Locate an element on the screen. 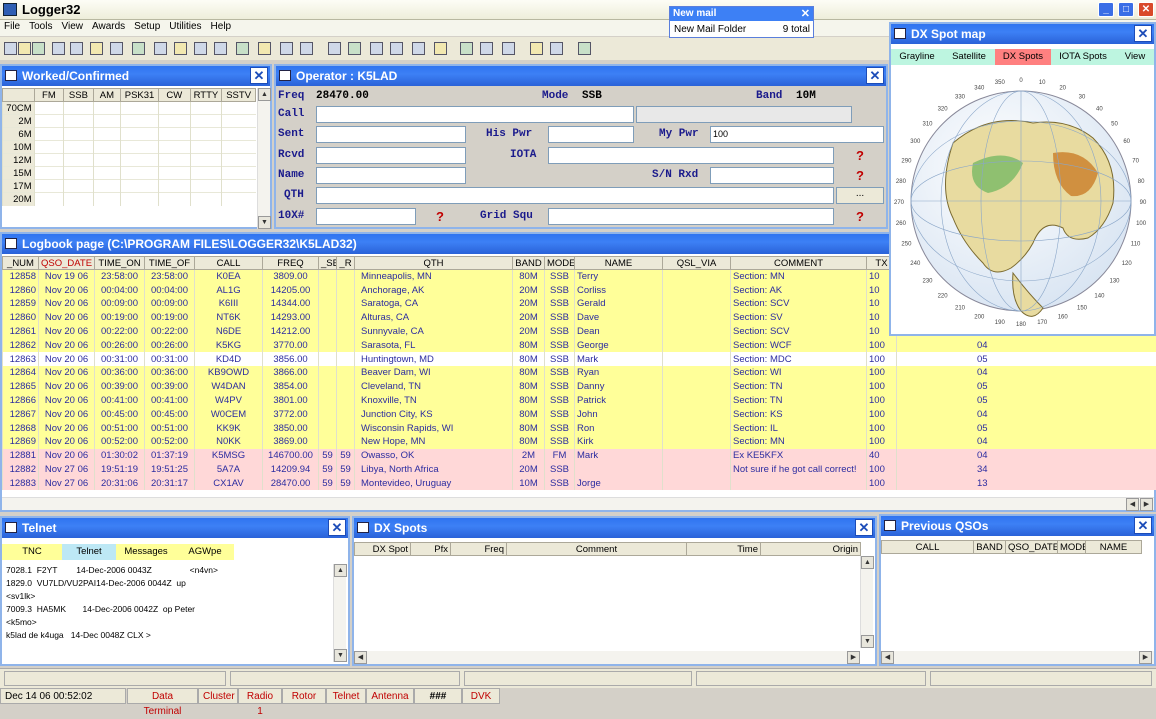  toolbar-tool-1-icon is located at coordinates (10, 48).